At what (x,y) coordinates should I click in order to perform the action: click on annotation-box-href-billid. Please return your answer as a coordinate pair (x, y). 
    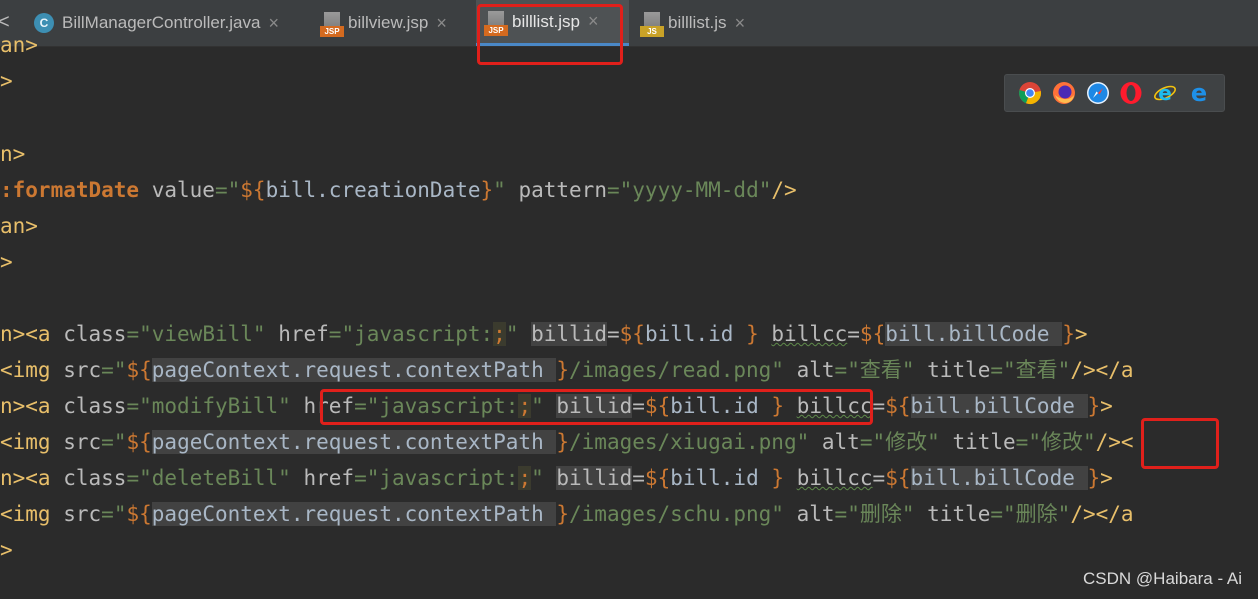
    Looking at the image, I should click on (596, 407).